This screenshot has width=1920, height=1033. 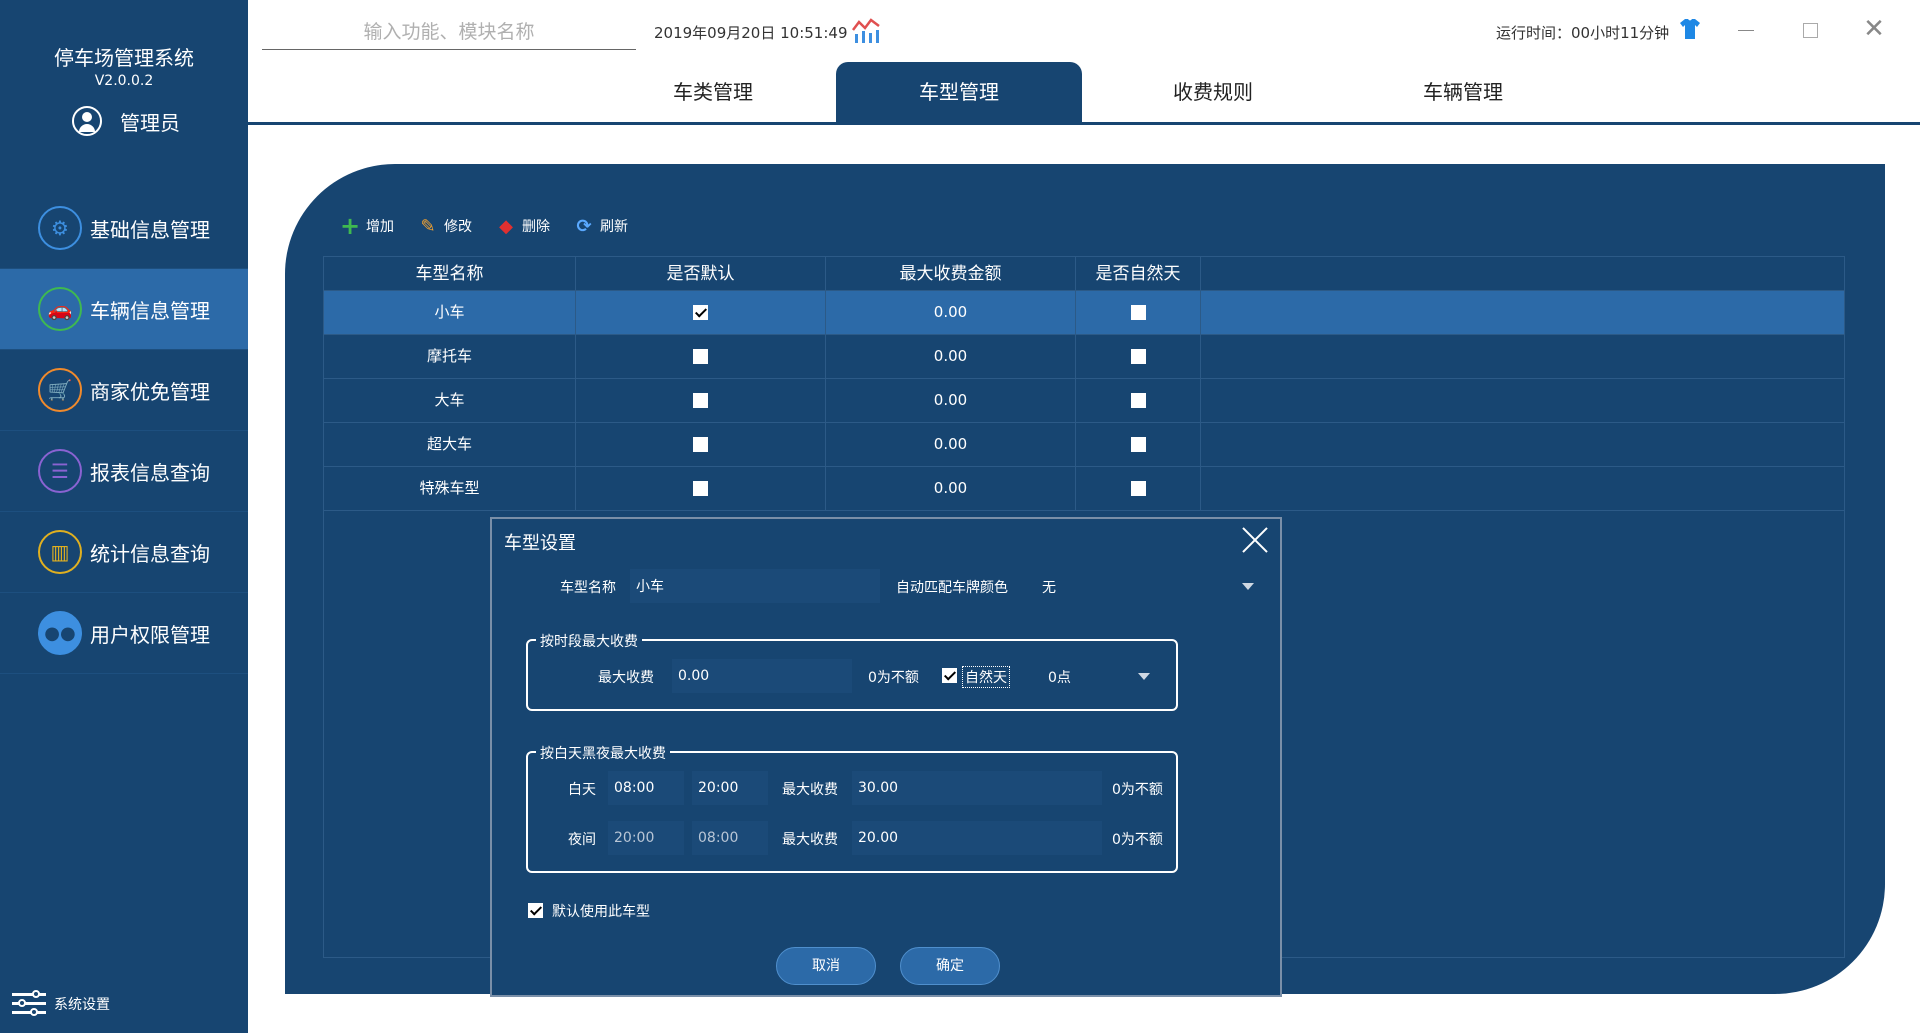 What do you see at coordinates (1084, 357) in the screenshot?
I see `table-row: 摩托车 0.00` at bounding box center [1084, 357].